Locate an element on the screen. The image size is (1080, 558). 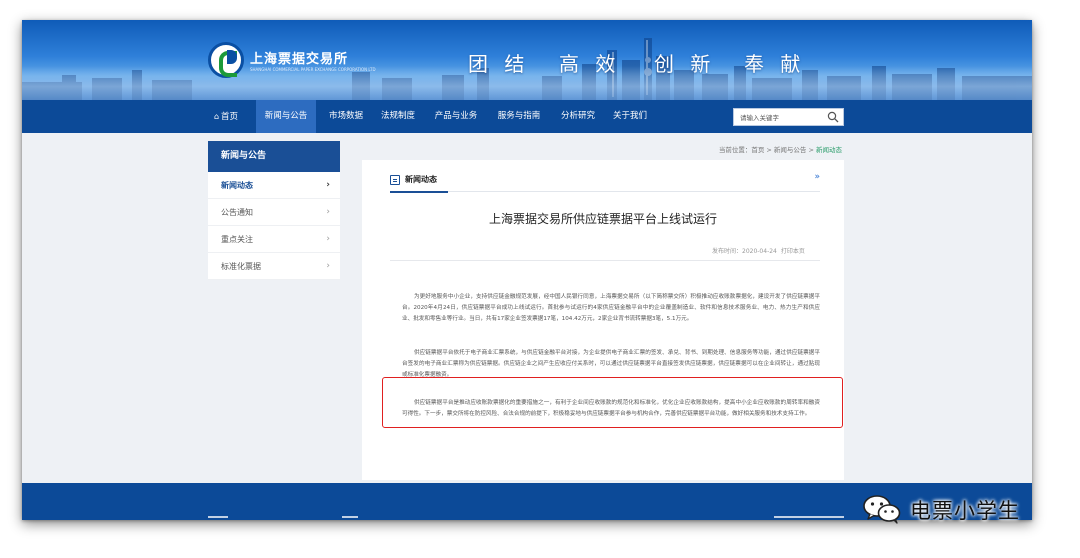
nav-item-products: 产品与业务 is located at coordinates (456, 116).